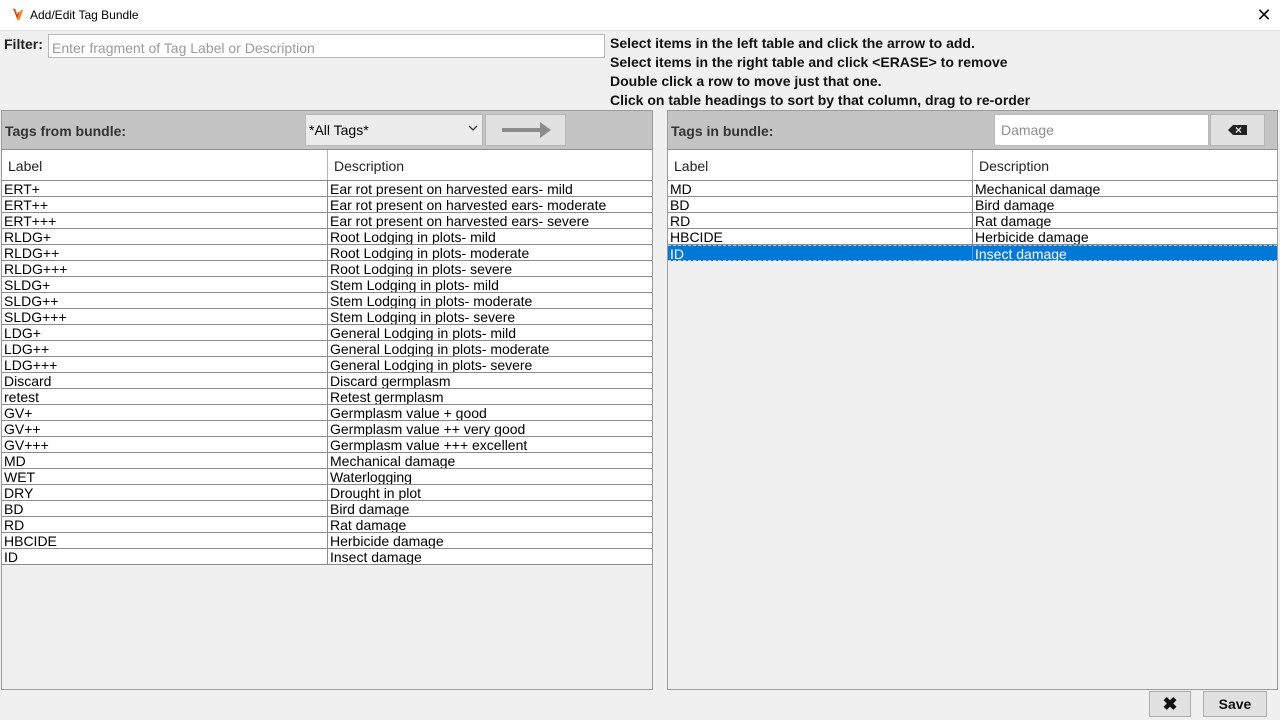  What do you see at coordinates (30, 220) in the screenshot?
I see `row-label-cell: ERT+++` at bounding box center [30, 220].